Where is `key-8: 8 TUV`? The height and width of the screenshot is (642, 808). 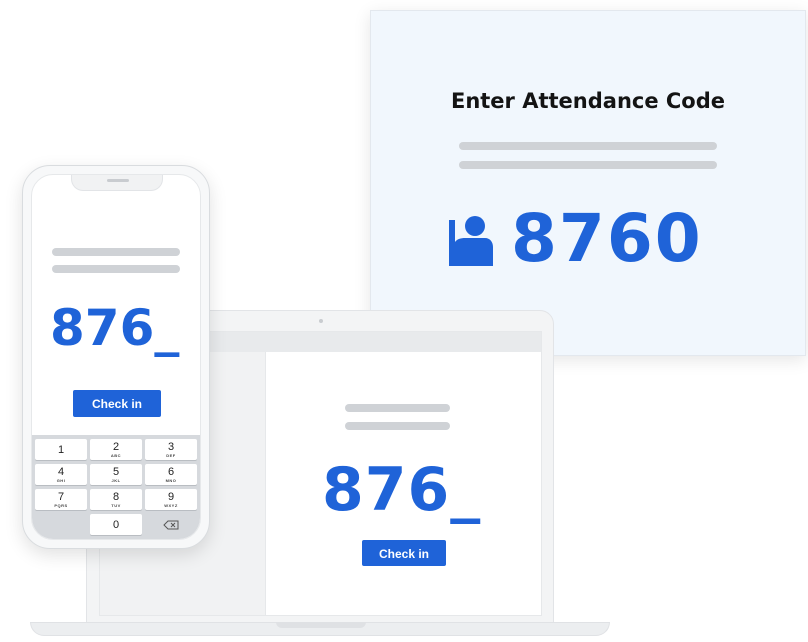
key-8: 8 TUV is located at coordinates (116, 499).